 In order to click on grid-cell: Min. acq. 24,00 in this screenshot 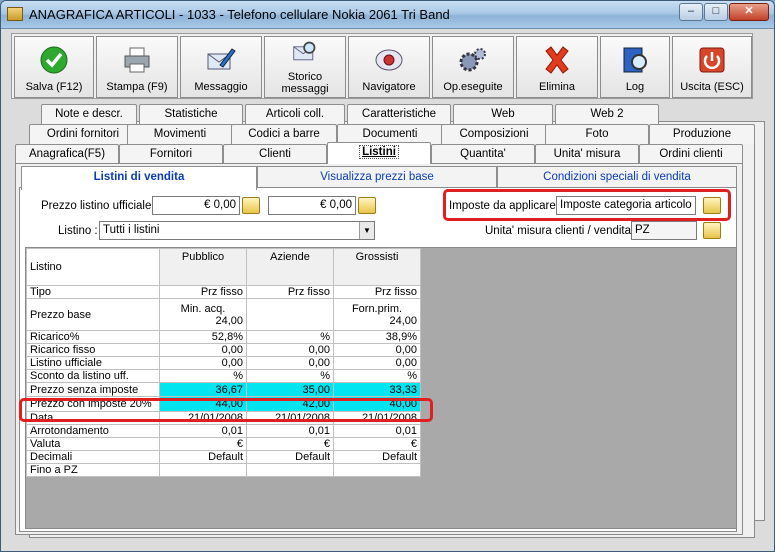, I will do `click(203, 314)`.